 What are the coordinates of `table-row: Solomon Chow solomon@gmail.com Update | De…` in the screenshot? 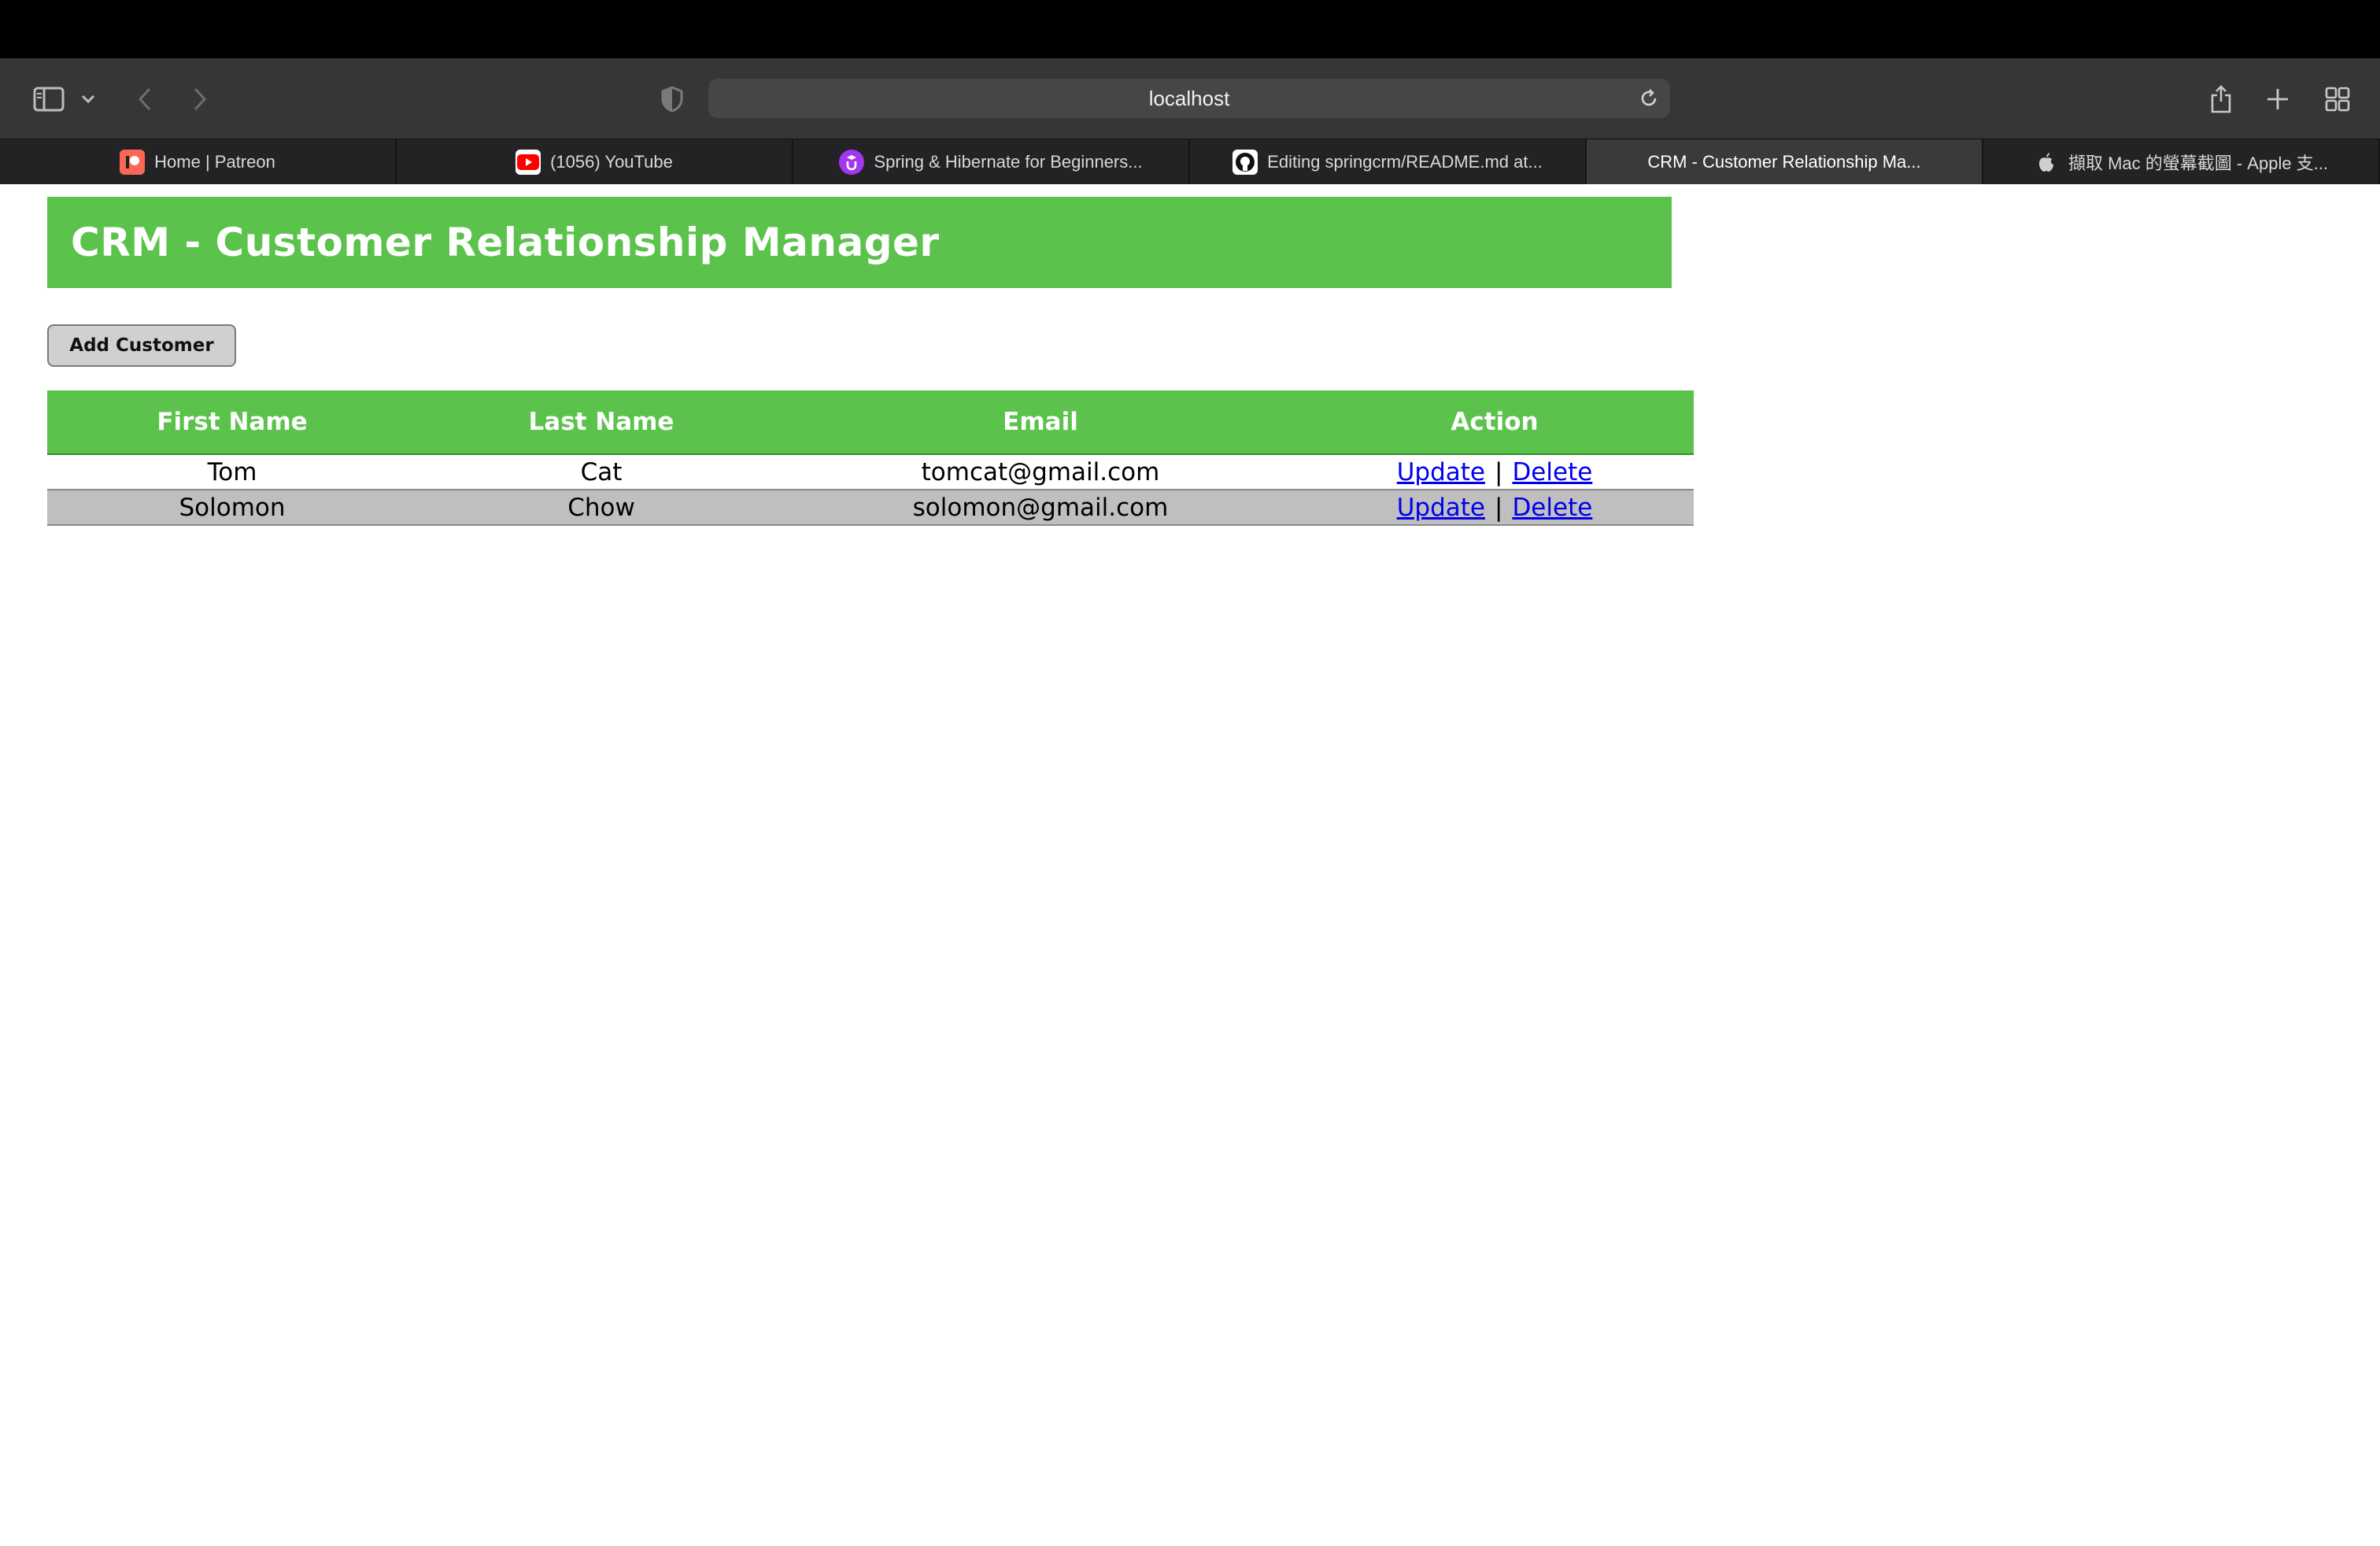 It's located at (870, 508).